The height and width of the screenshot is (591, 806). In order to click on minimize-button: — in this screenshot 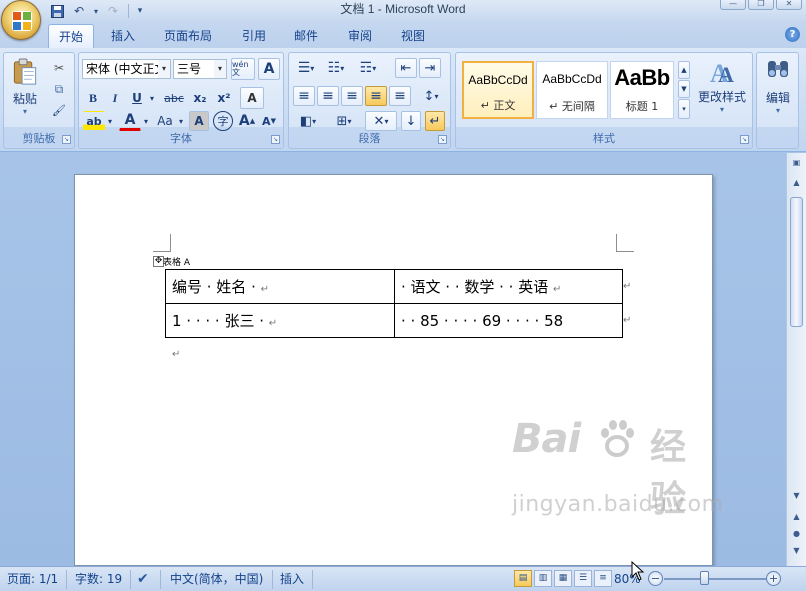, I will do `click(733, 5)`.